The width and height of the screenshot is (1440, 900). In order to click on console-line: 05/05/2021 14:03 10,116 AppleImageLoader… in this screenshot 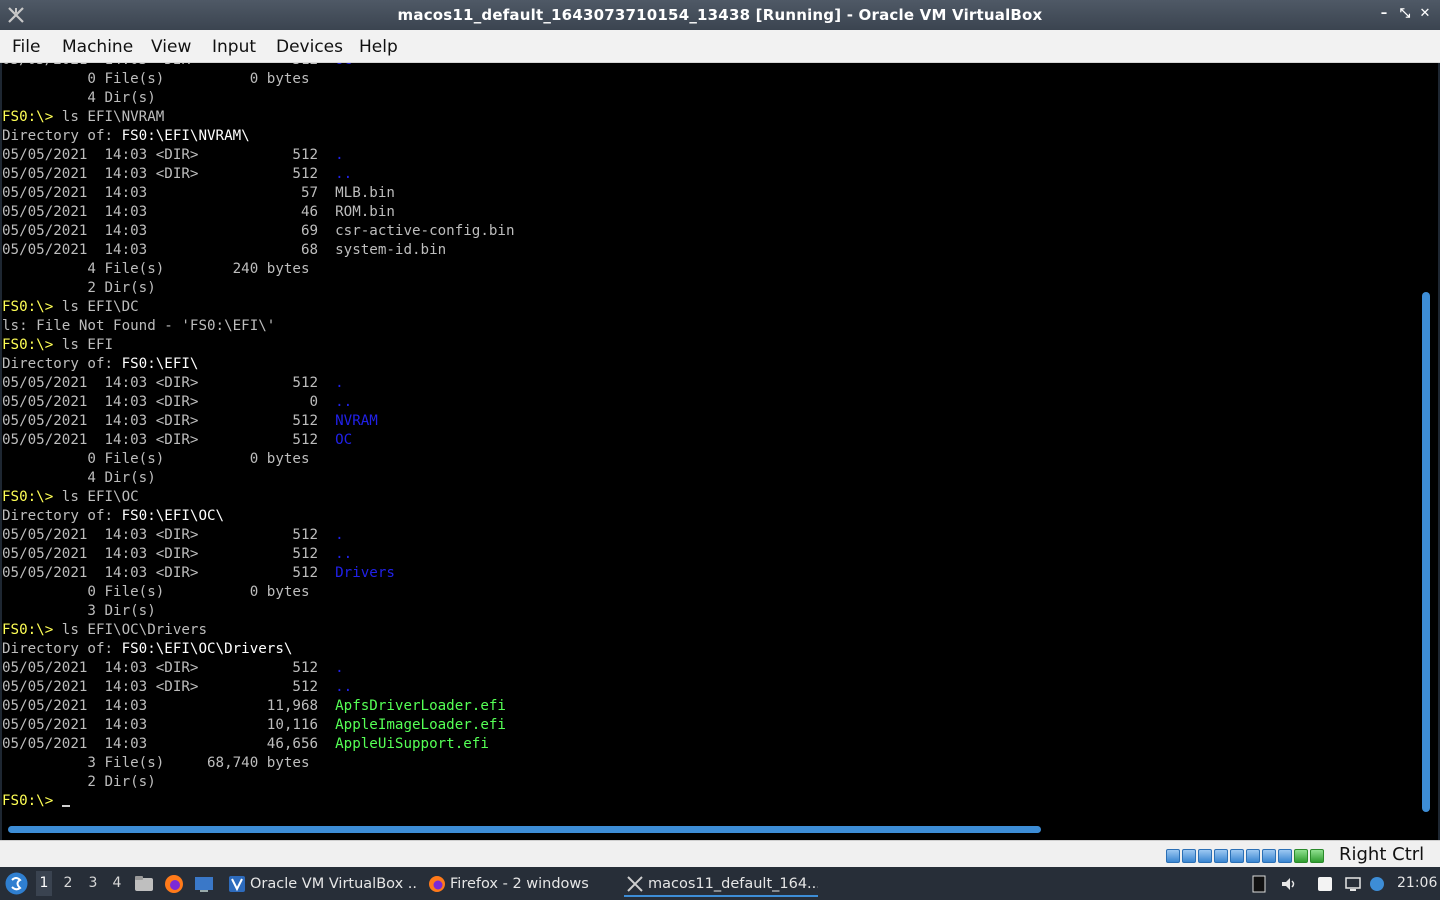, I will do `click(258, 725)`.